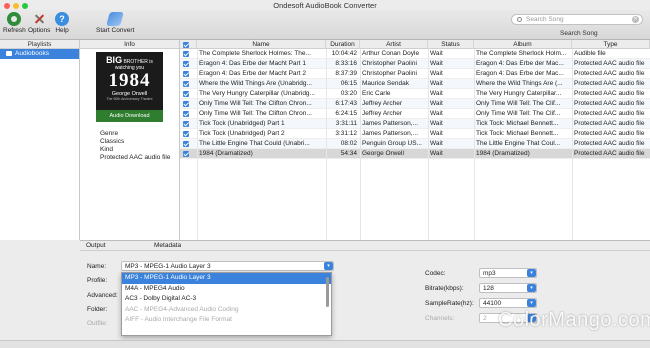  What do you see at coordinates (579, 33) in the screenshot?
I see `search-caption: Search Song` at bounding box center [579, 33].